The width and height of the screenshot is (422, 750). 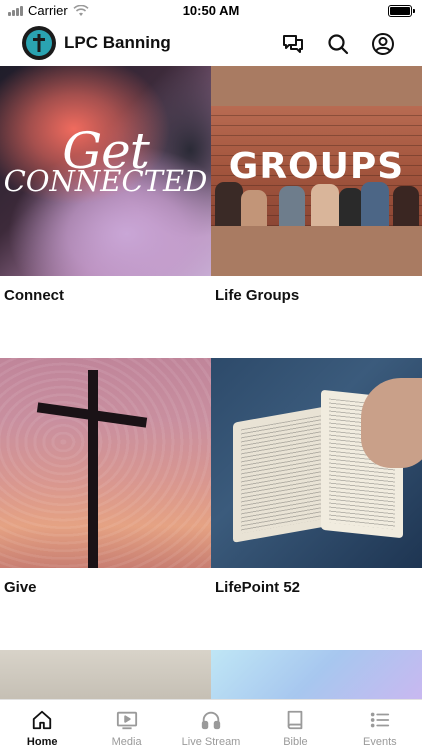 I want to click on profile-icon, so click(x=383, y=44).